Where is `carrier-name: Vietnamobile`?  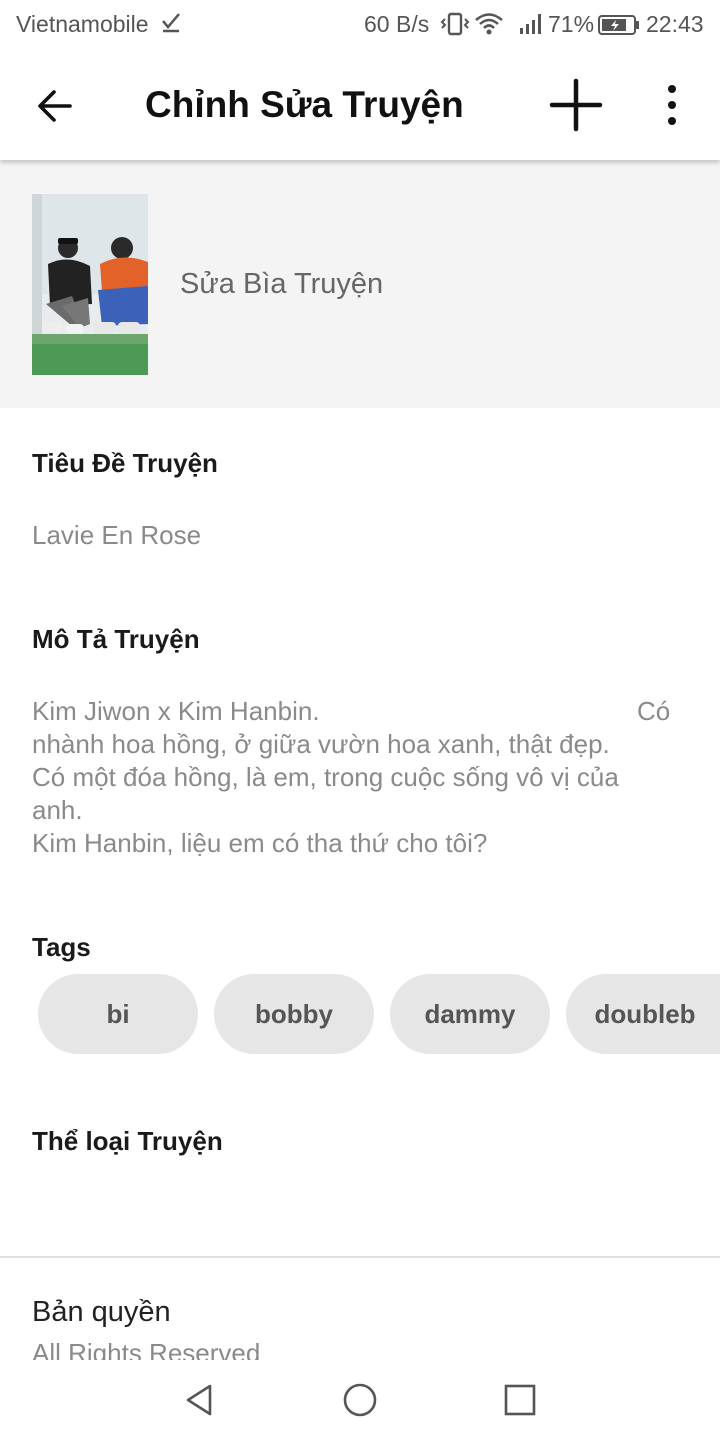 carrier-name: Vietnamobile is located at coordinates (82, 24).